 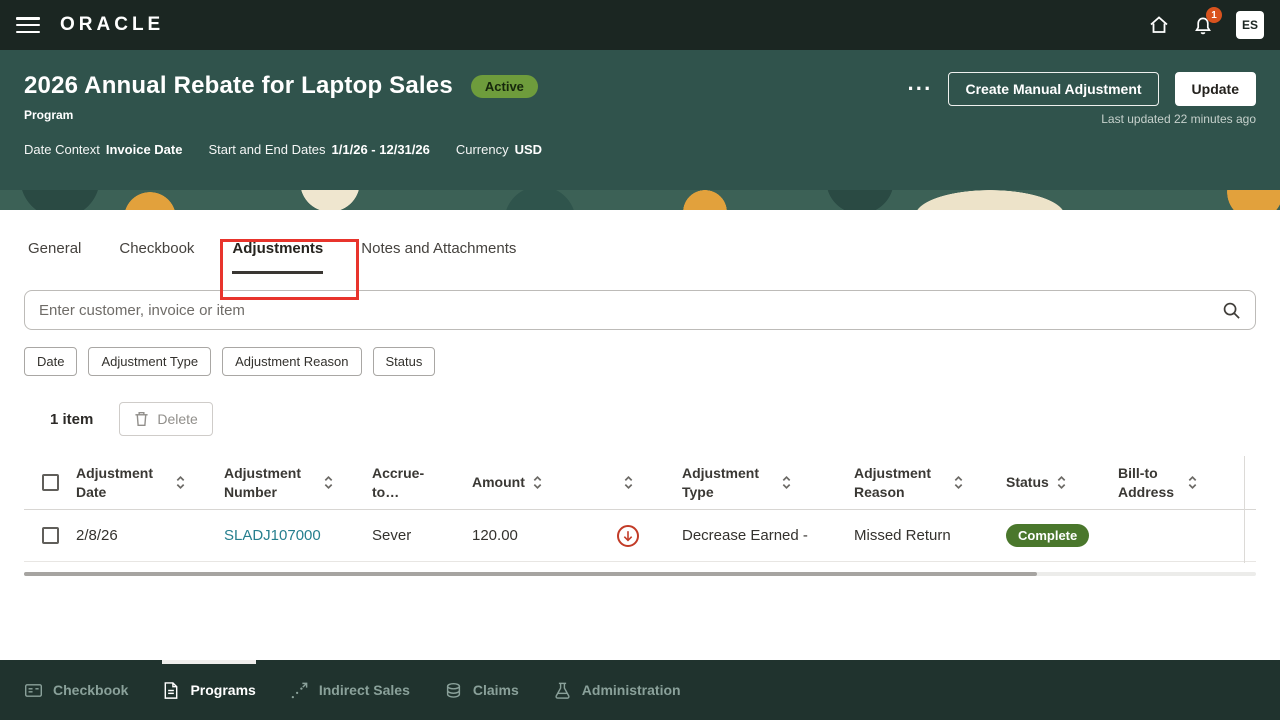 I want to click on complete-status-badge: Complete, so click(x=1048, y=535).